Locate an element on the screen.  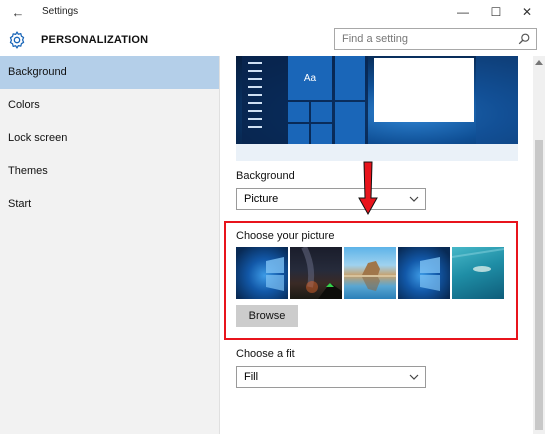
sidebar-item-lock-screen: Lock screen is located at coordinates (109, 138).